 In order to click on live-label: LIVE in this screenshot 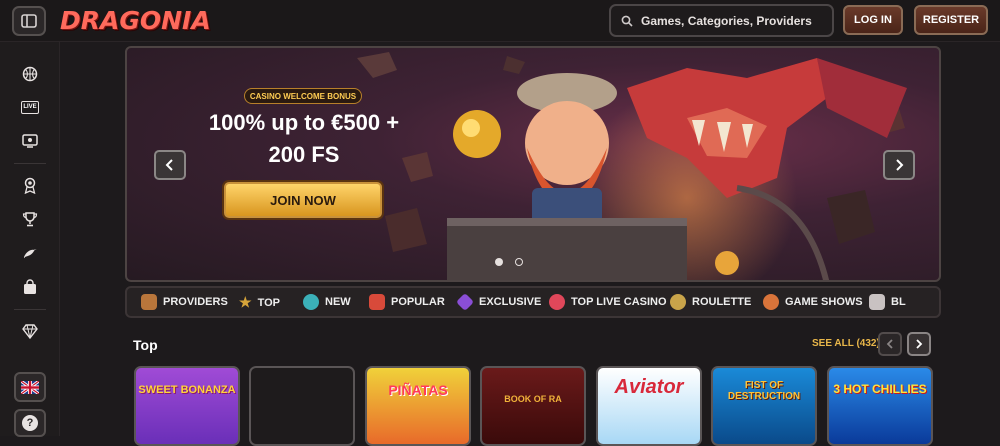, I will do `click(30, 107)`.